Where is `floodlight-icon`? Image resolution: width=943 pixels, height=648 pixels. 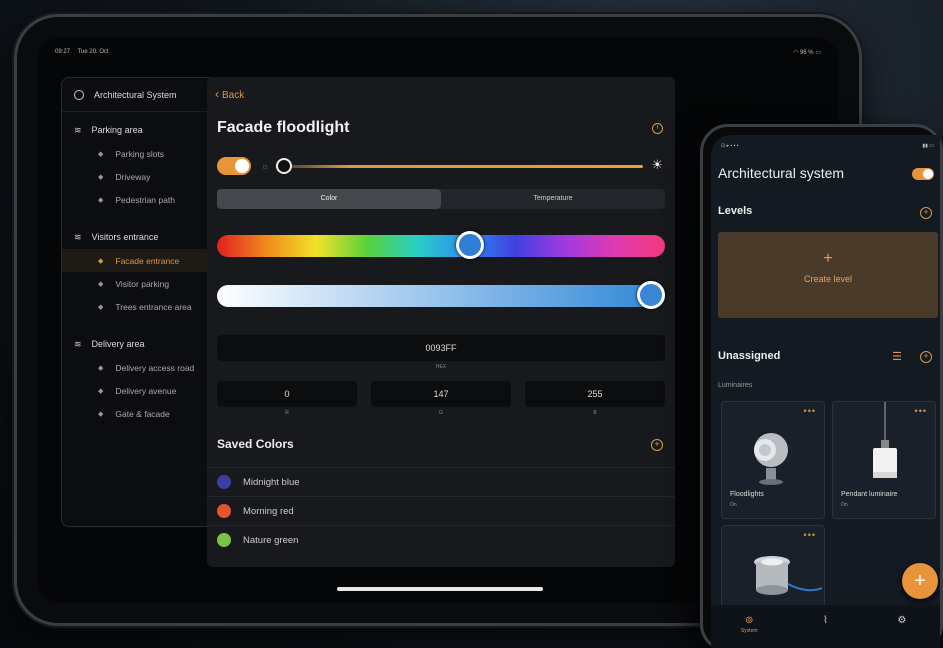 floodlight-icon is located at coordinates (771, 459).